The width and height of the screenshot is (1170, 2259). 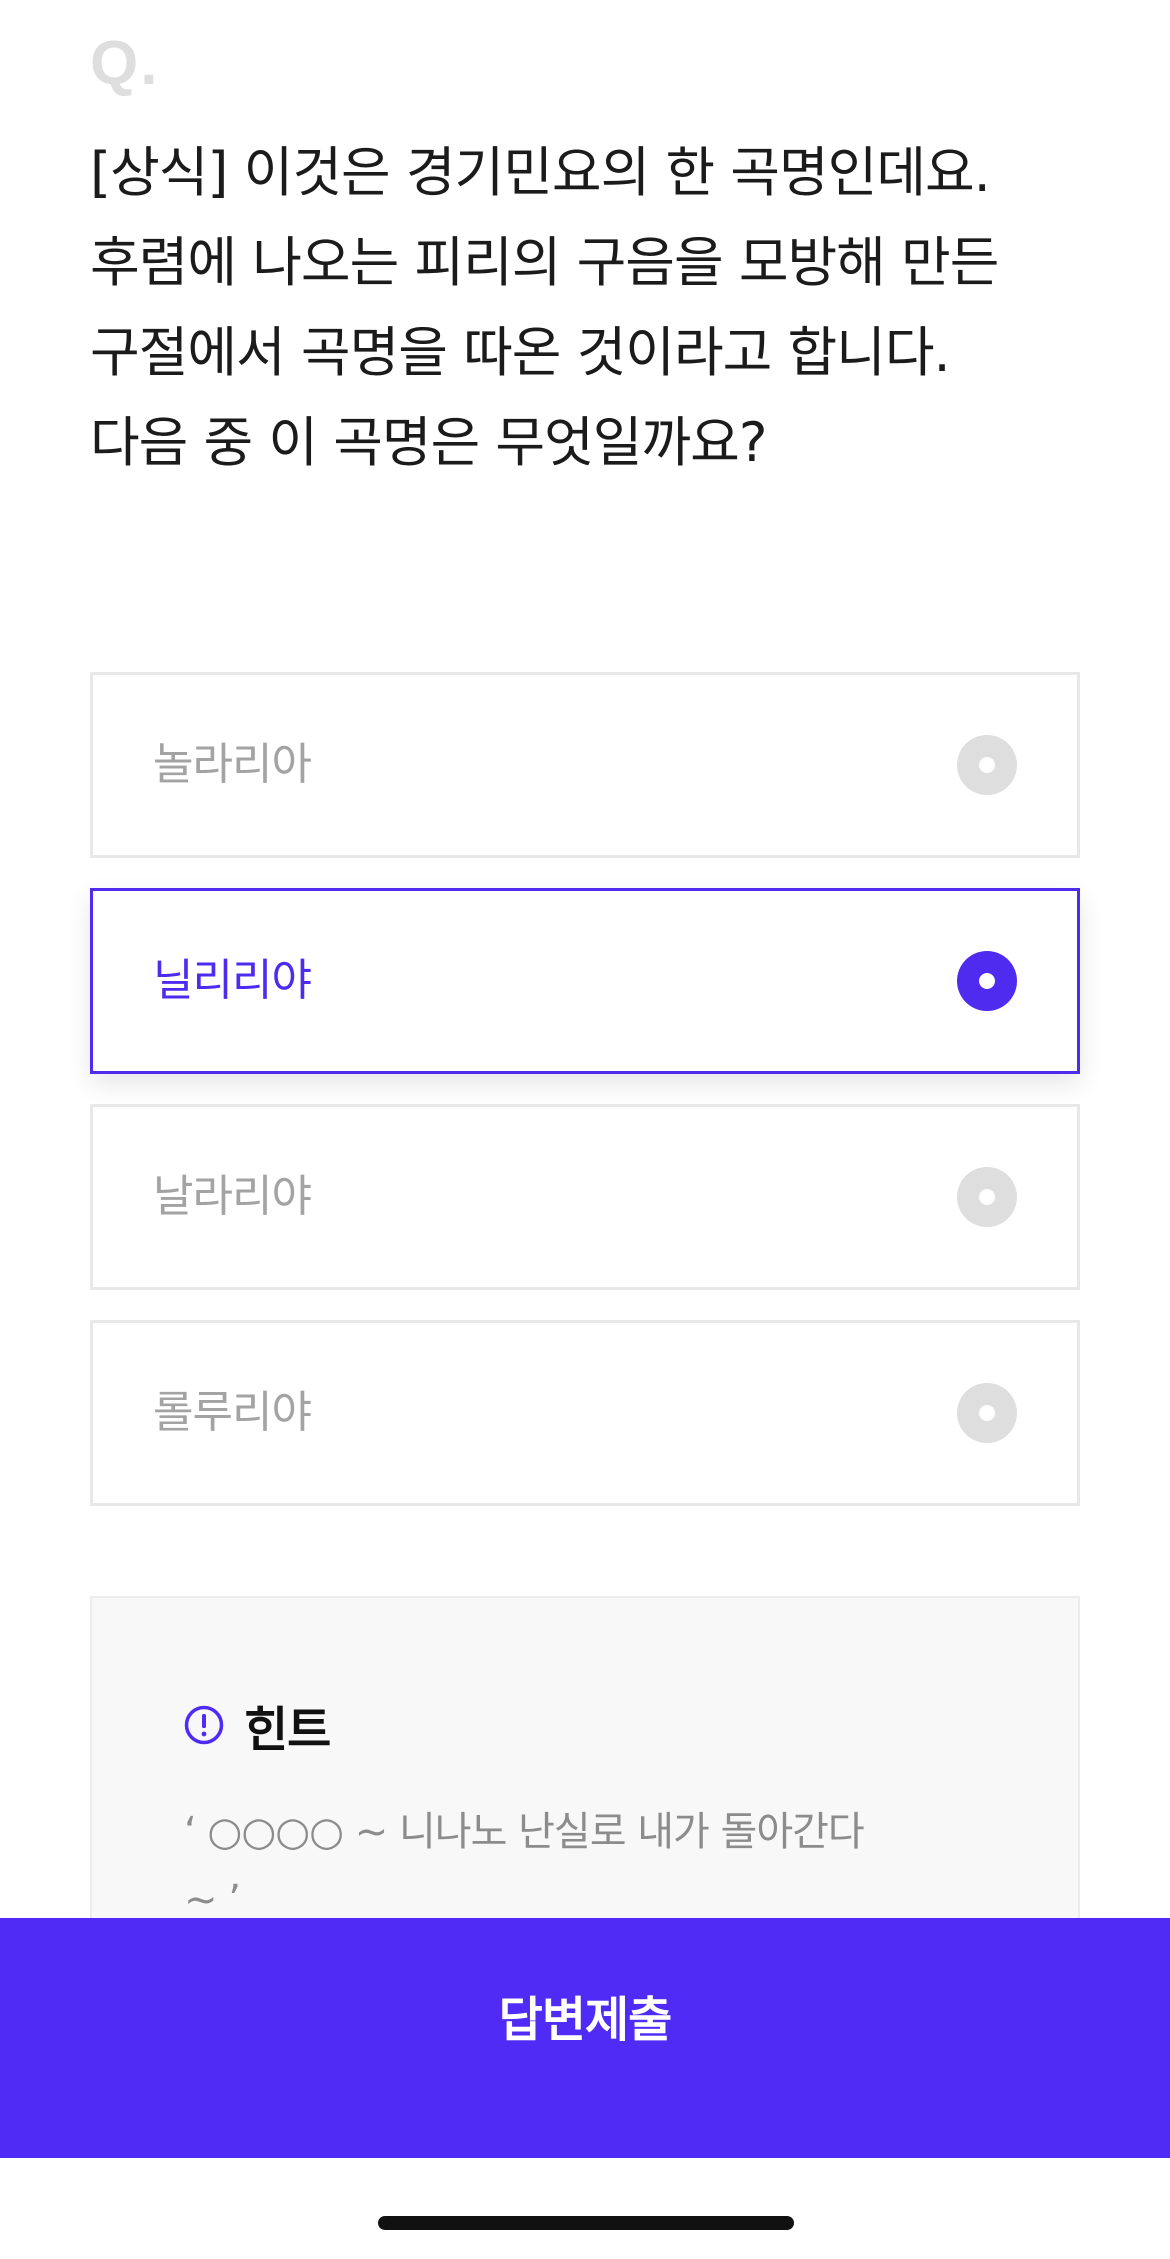 I want to click on hint-text: ‘ ○○○○ ~ 니나노 난실로 내가 돌아간다 ~ ’, so click(x=524, y=1866).